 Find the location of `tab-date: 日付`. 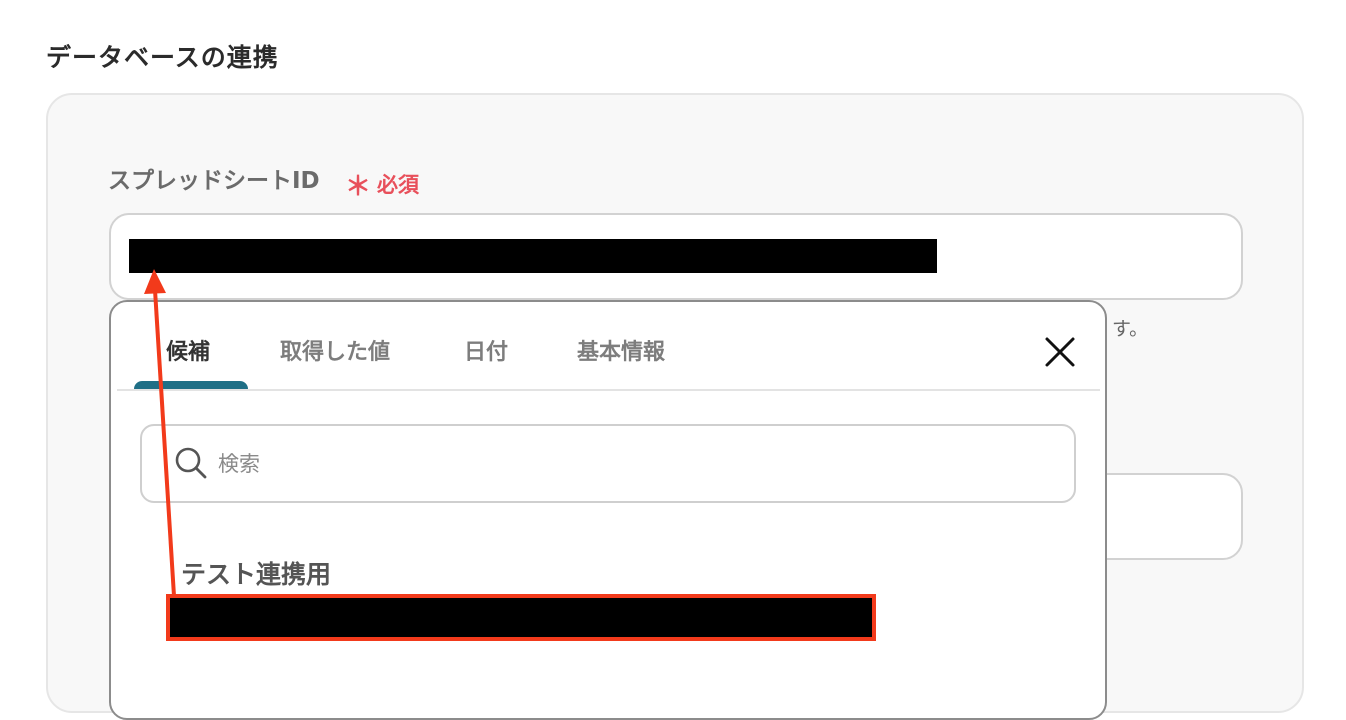

tab-date: 日付 is located at coordinates (486, 350).